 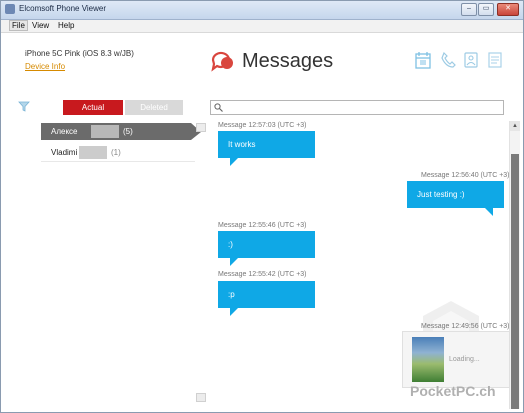 I want to click on minimize-button: –, so click(x=469, y=9).